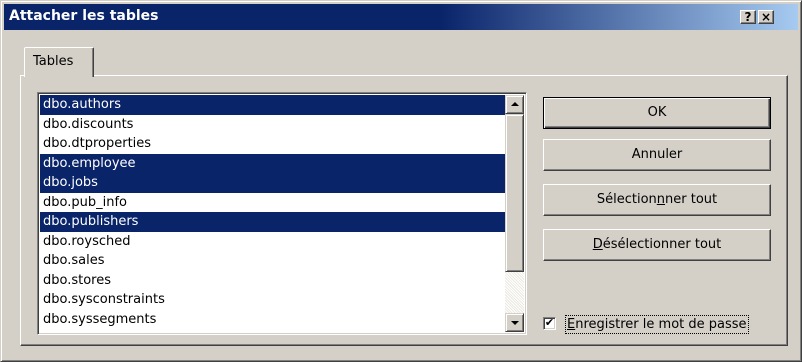 Image resolution: width=802 pixels, height=362 pixels. I want to click on scroll-down-button, so click(514, 322).